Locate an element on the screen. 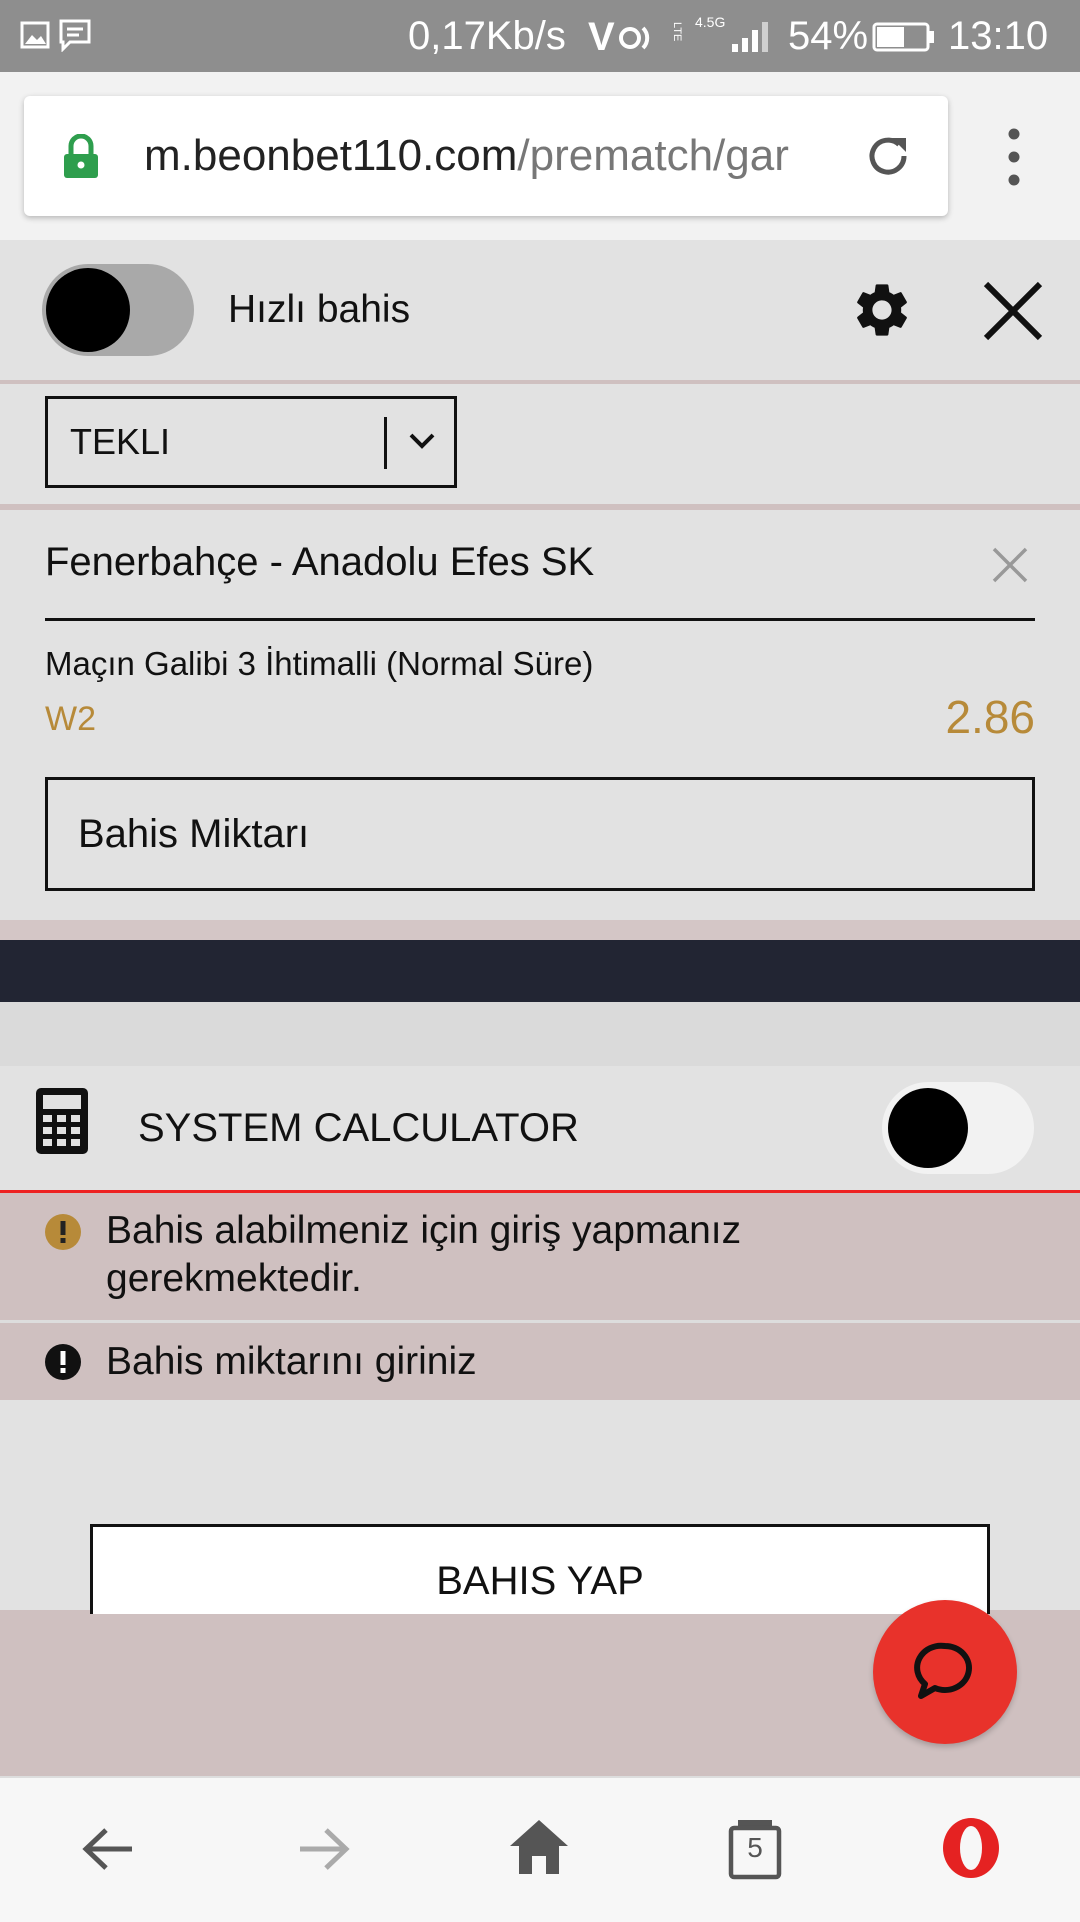  system-calculator-row: SYSTEM CALCULATOR is located at coordinates (540, 1129).